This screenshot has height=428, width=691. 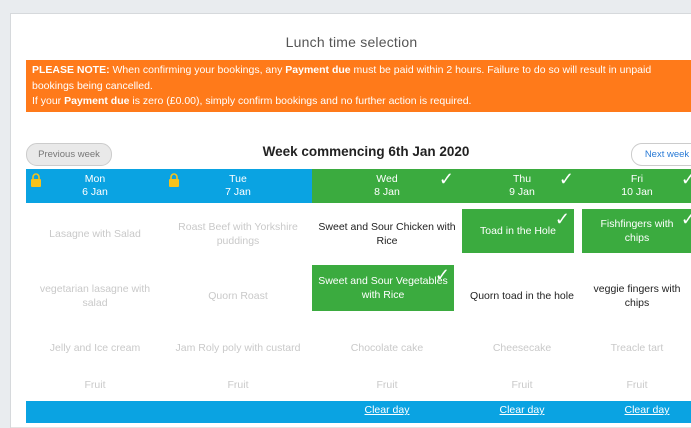 What do you see at coordinates (95, 296) in the screenshot?
I see `meal-option: vegetarian lasagne with salad` at bounding box center [95, 296].